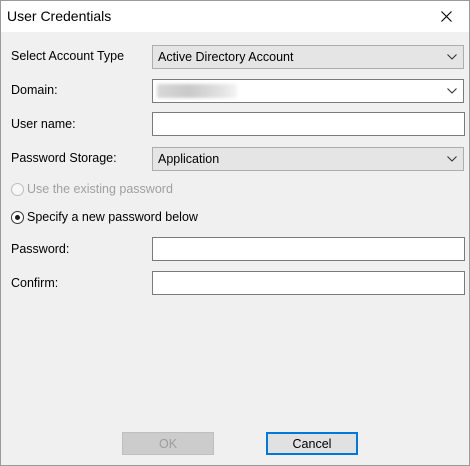 Image resolution: width=470 pixels, height=466 pixels. Describe the element at coordinates (59, 16) in the screenshot. I see `dialog-title: User Credentials` at that location.